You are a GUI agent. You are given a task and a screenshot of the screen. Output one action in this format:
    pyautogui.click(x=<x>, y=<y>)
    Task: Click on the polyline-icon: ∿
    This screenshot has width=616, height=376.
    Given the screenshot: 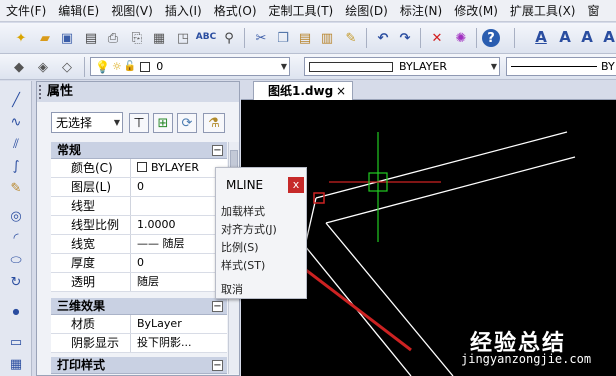 What is the action you would take?
    pyautogui.click(x=16, y=122)
    